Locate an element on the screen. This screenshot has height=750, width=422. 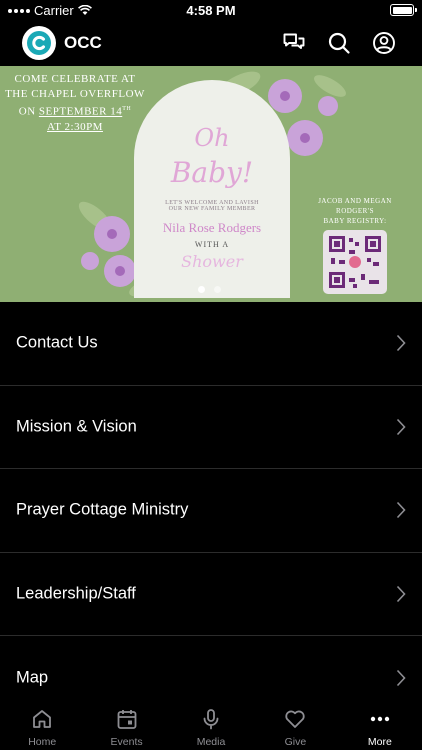
registry-line-1: JACOB AND MEGAN is located at coordinates (355, 201).